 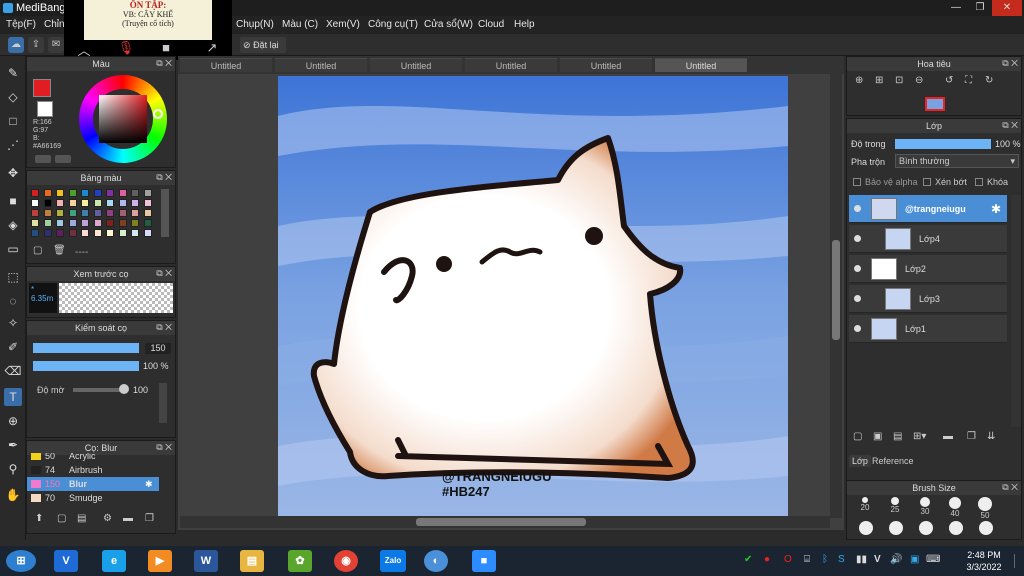 I want to click on brush-size-cell: 25, so click(x=895, y=506).